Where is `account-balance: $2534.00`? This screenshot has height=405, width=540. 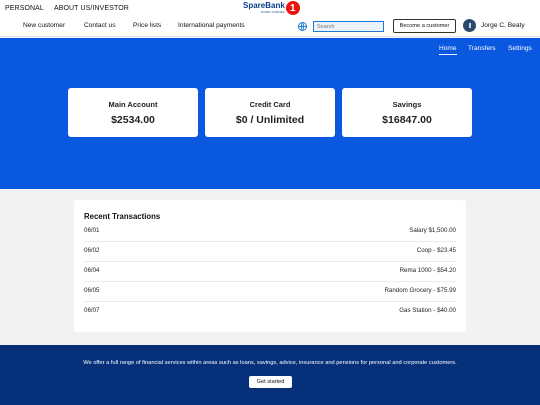 account-balance: $2534.00 is located at coordinates (133, 119).